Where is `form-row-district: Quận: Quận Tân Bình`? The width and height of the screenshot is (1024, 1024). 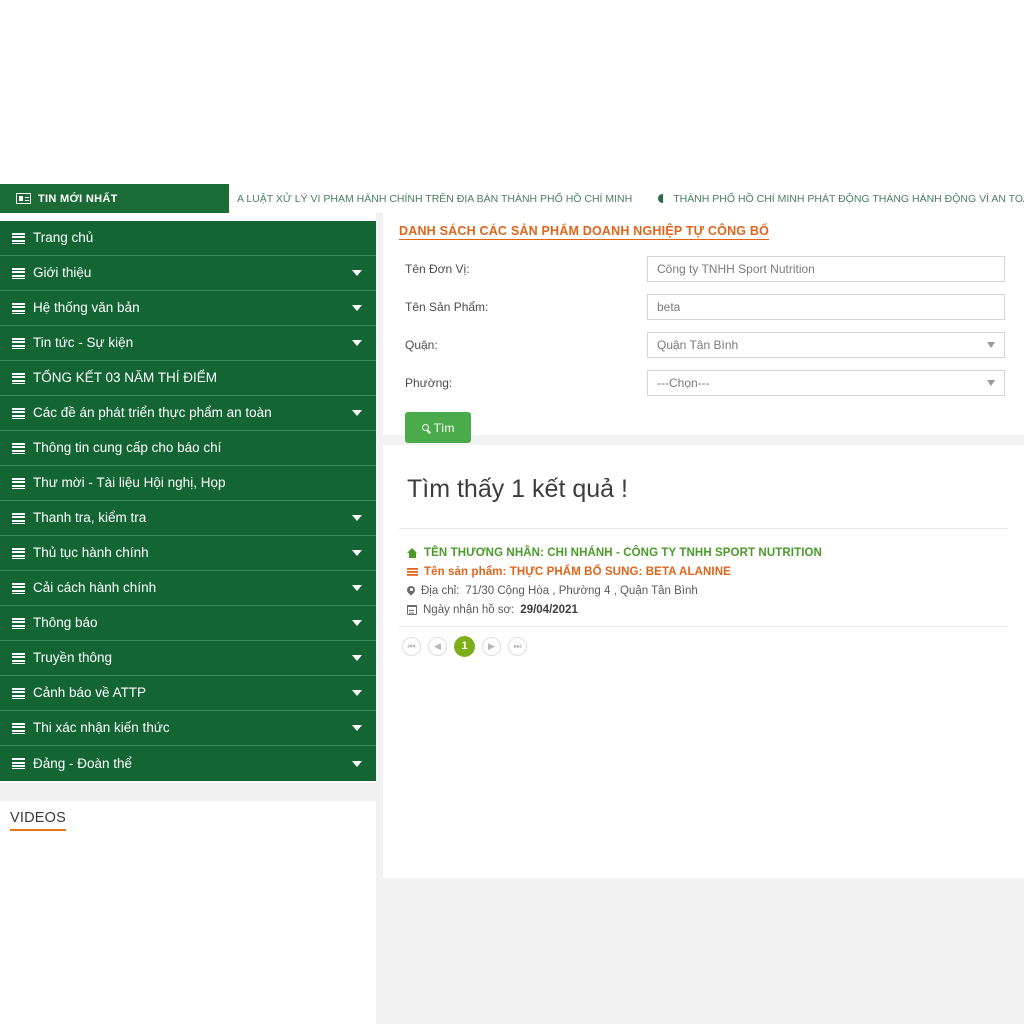 form-row-district: Quận: Quận Tân Bình is located at coordinates (703, 345).